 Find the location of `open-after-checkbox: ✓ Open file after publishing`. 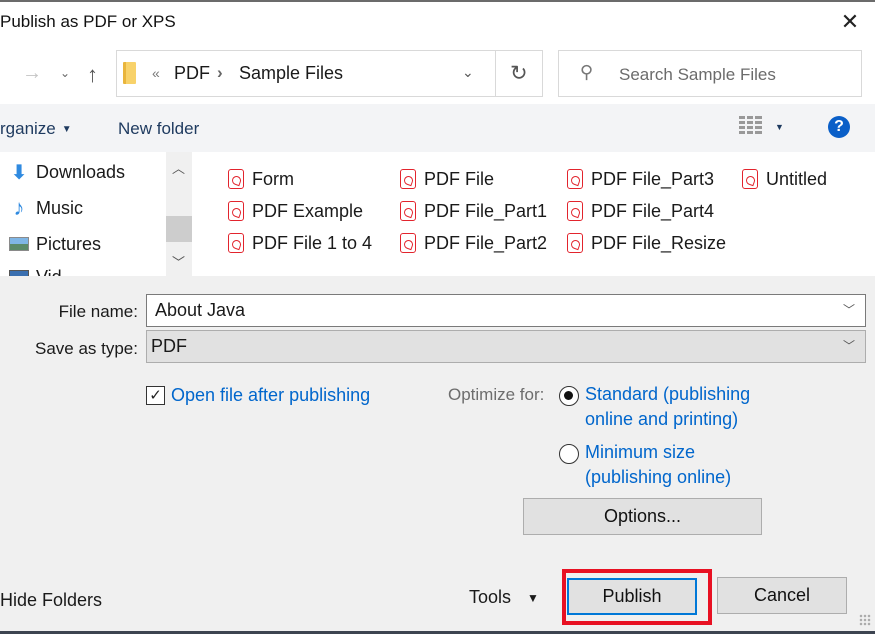

open-after-checkbox: ✓ Open file after publishing is located at coordinates (258, 395).